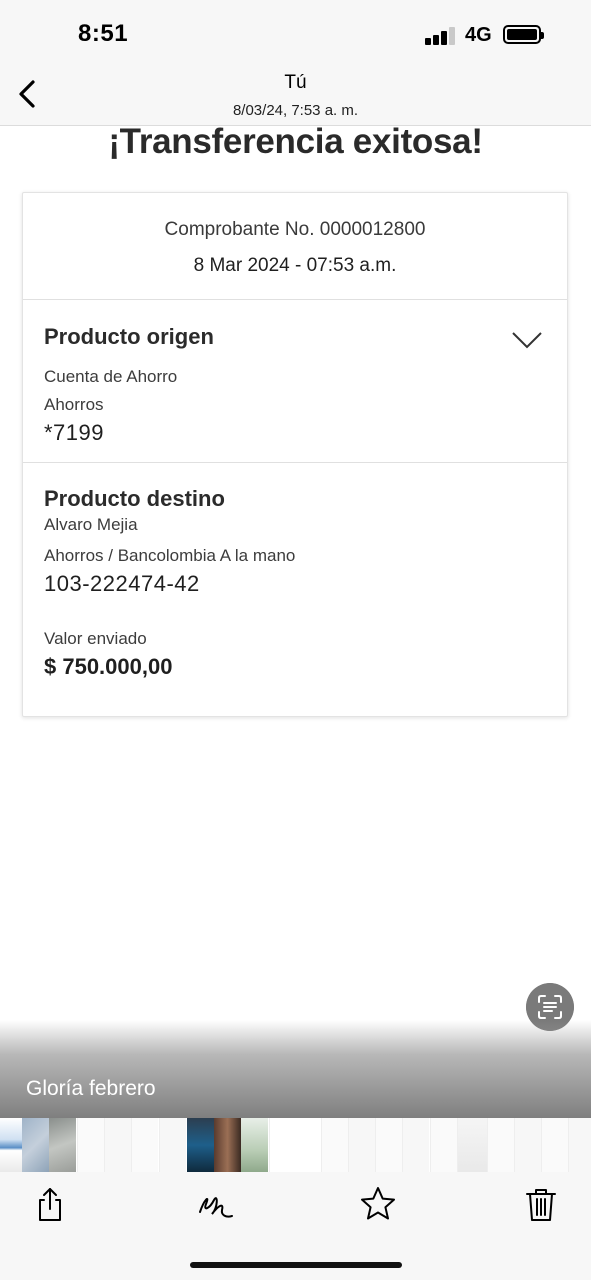 The width and height of the screenshot is (591, 1280). I want to click on status-time: 8:51, so click(103, 33).